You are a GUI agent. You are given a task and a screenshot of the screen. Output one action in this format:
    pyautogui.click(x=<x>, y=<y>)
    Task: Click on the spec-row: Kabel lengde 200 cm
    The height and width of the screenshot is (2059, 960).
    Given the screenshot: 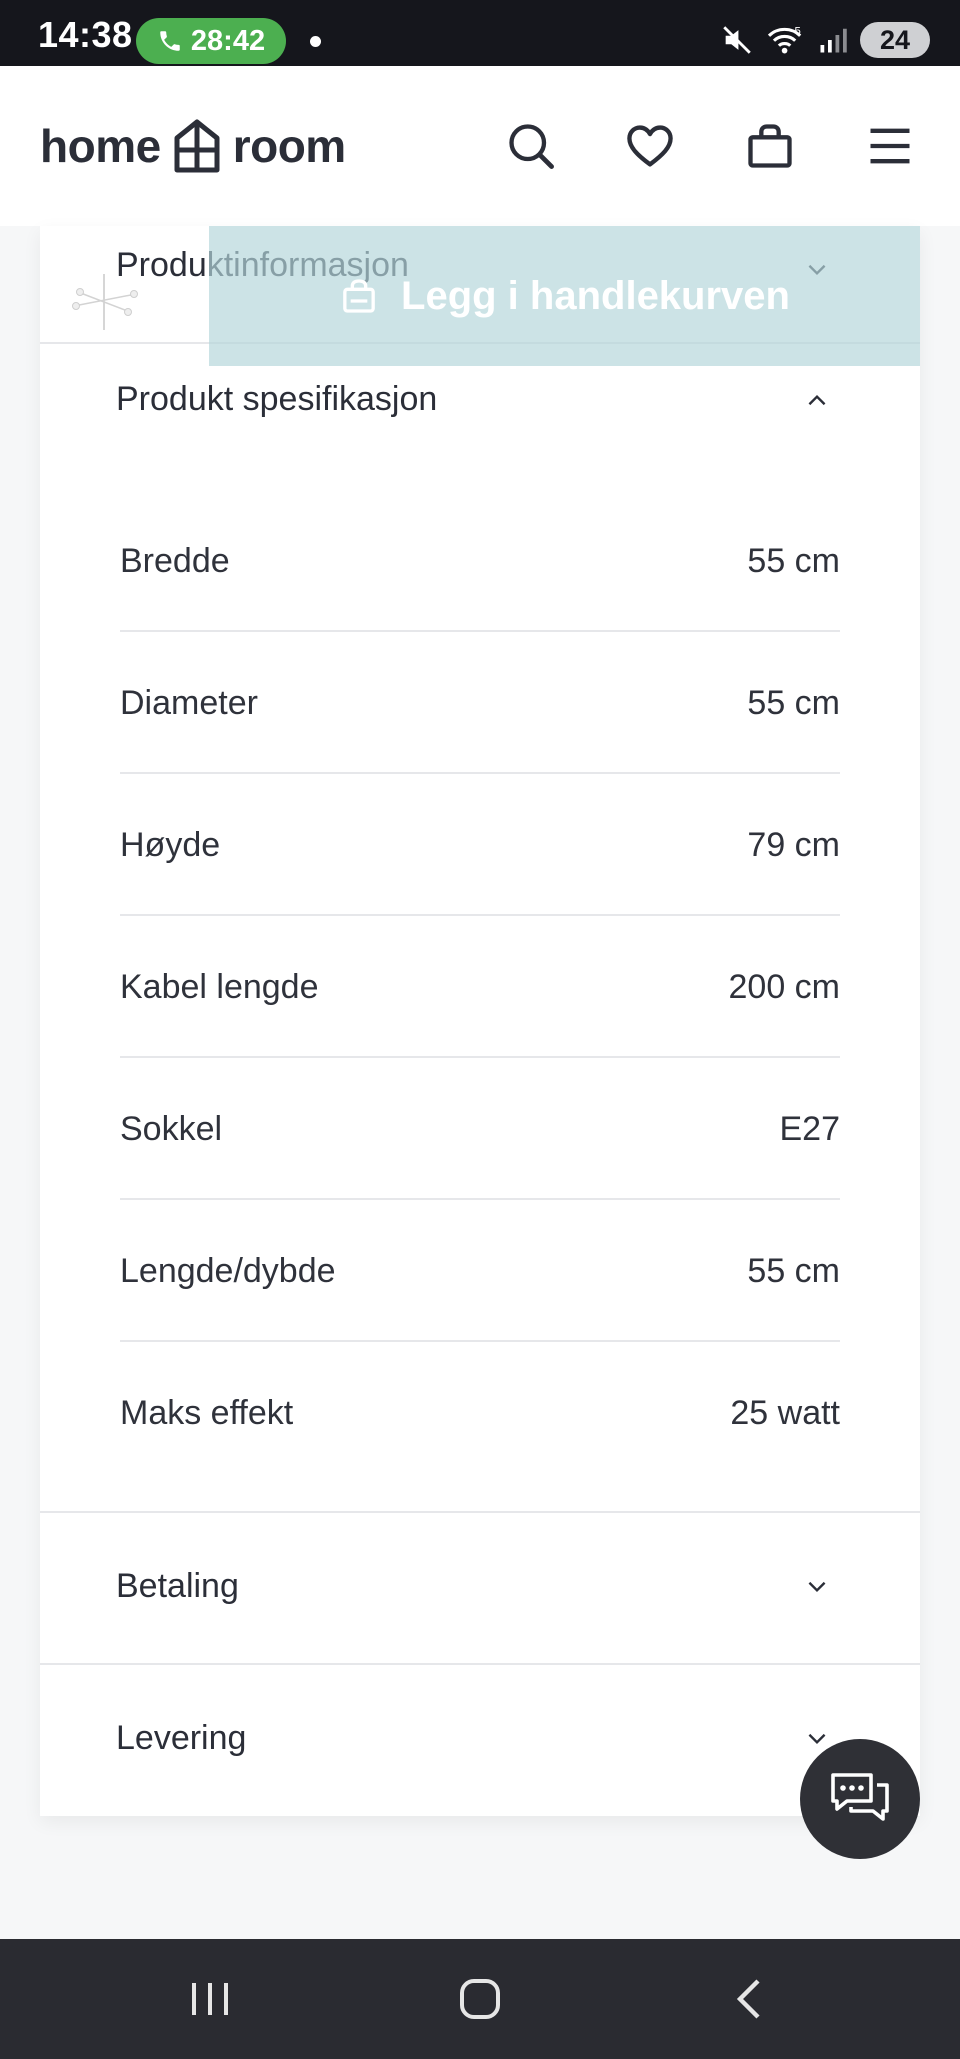 What is the action you would take?
    pyautogui.click(x=480, y=987)
    